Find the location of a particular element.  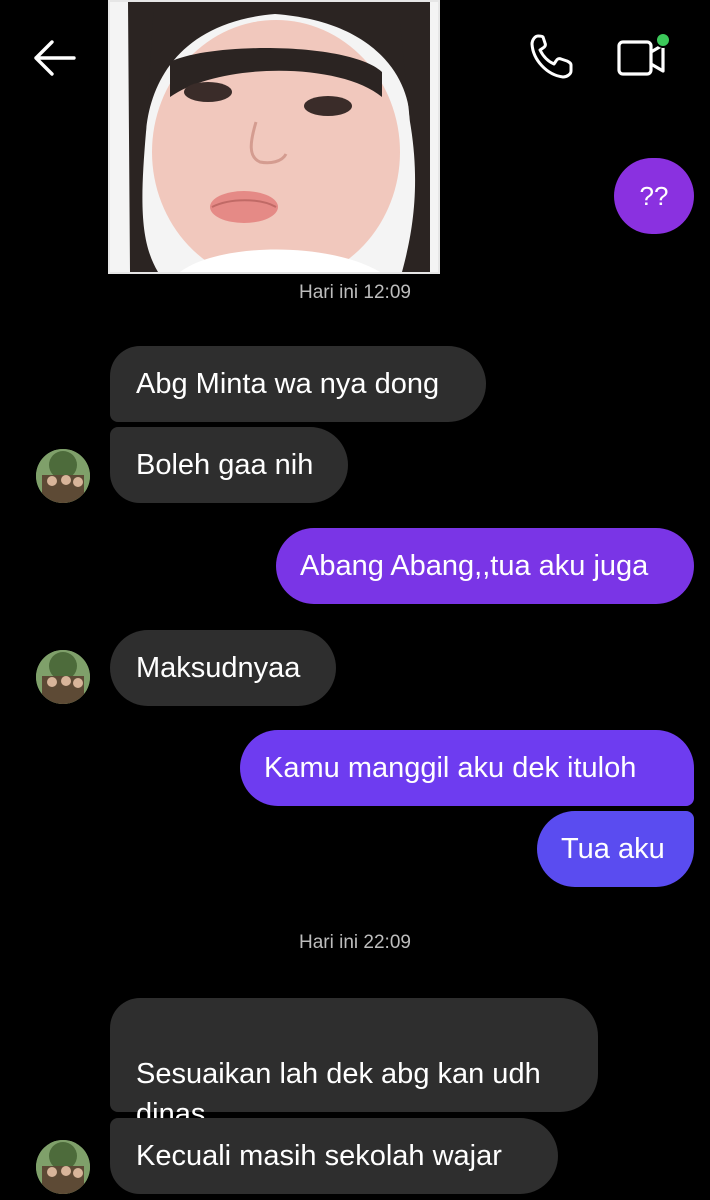

phone-icon is located at coordinates (551, 56).